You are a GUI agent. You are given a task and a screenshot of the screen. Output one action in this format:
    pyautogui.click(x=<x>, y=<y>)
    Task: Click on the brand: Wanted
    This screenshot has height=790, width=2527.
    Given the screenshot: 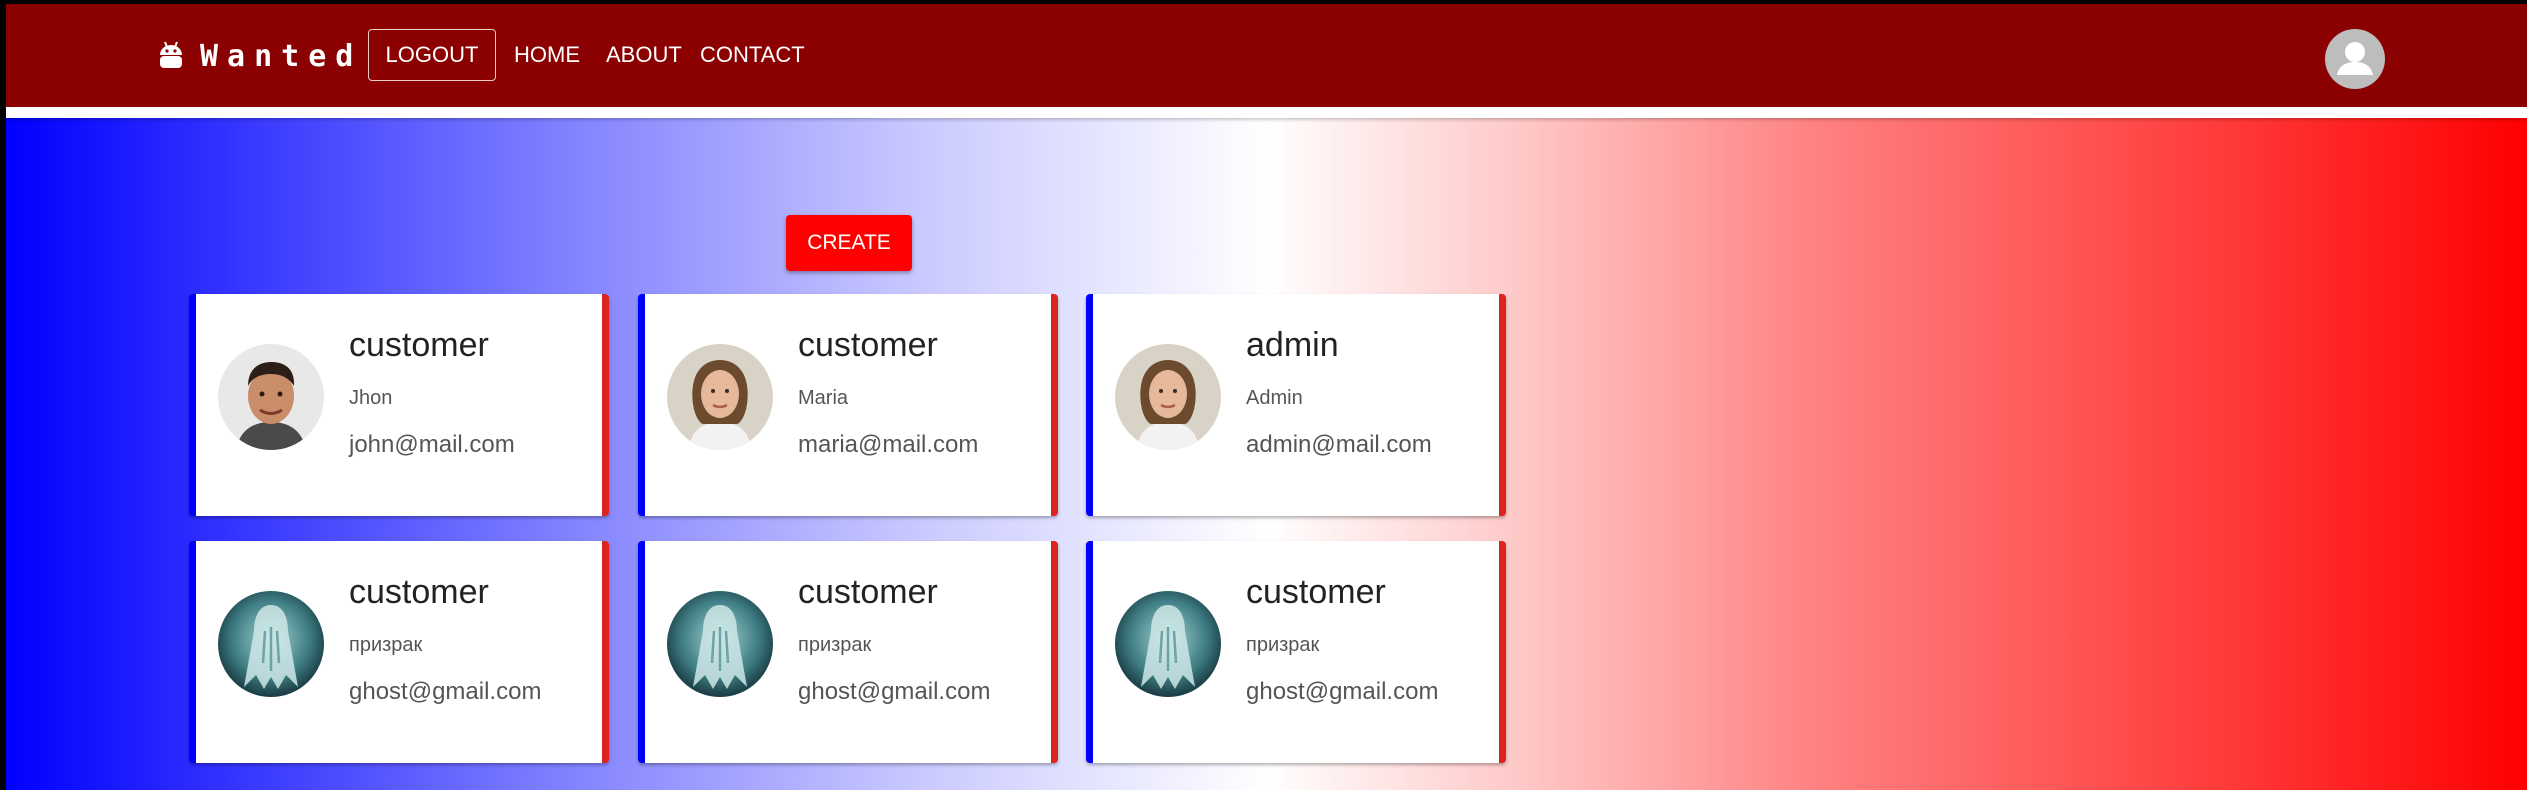 What is the action you would take?
    pyautogui.click(x=260, y=56)
    